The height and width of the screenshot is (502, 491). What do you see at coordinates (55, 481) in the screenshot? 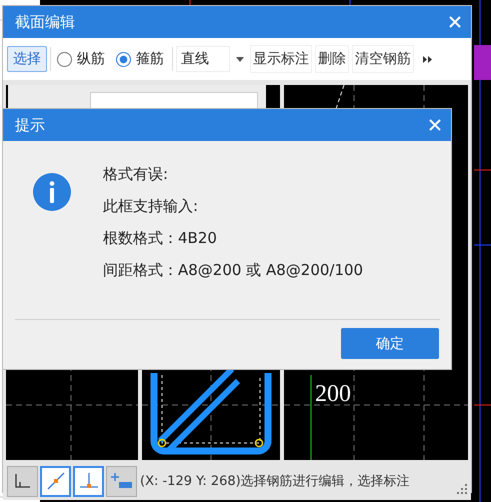
I see `slope-snap-icon` at bounding box center [55, 481].